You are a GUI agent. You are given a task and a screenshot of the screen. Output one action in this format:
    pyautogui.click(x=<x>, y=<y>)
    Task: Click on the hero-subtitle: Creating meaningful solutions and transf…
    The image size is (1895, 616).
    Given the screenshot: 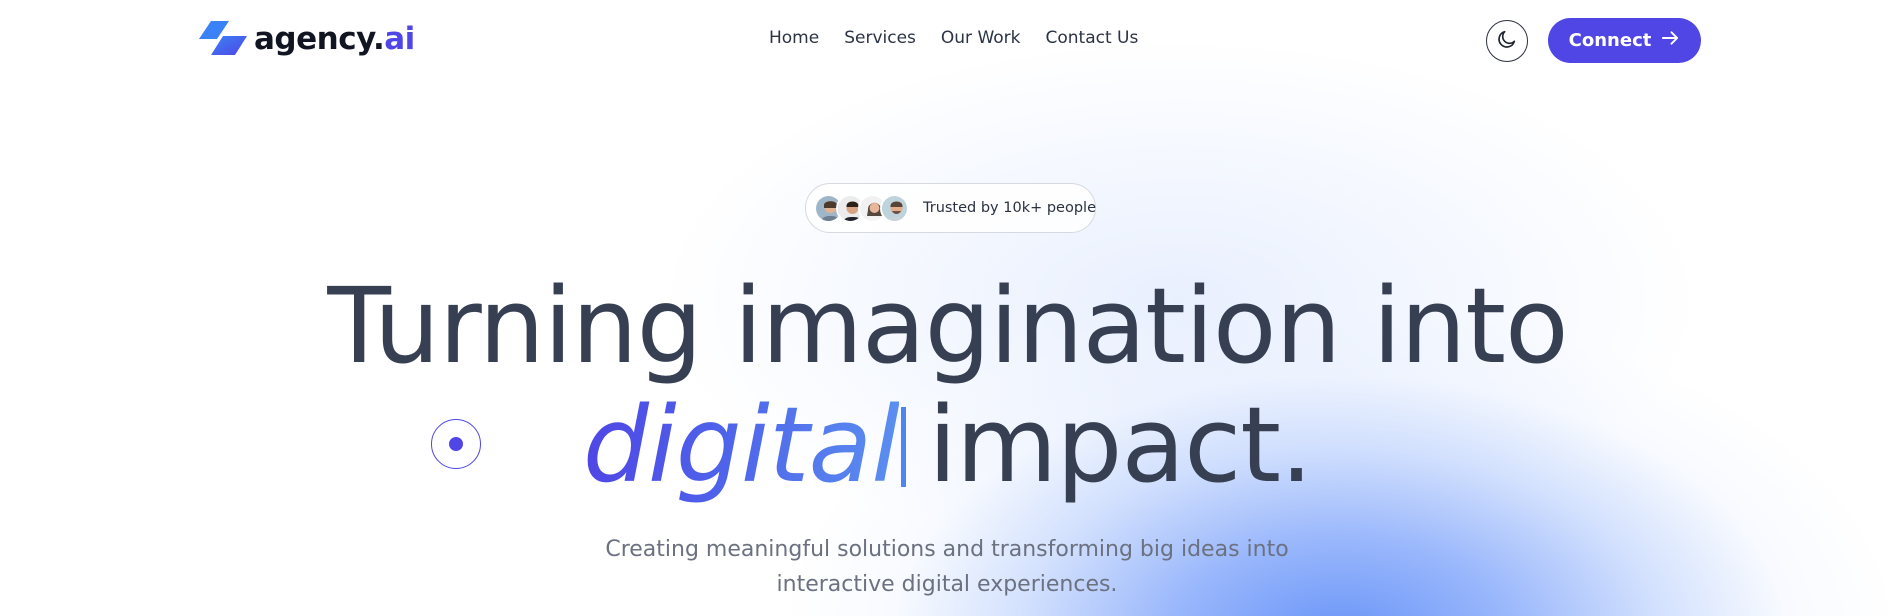 What is the action you would take?
    pyautogui.click(x=947, y=567)
    